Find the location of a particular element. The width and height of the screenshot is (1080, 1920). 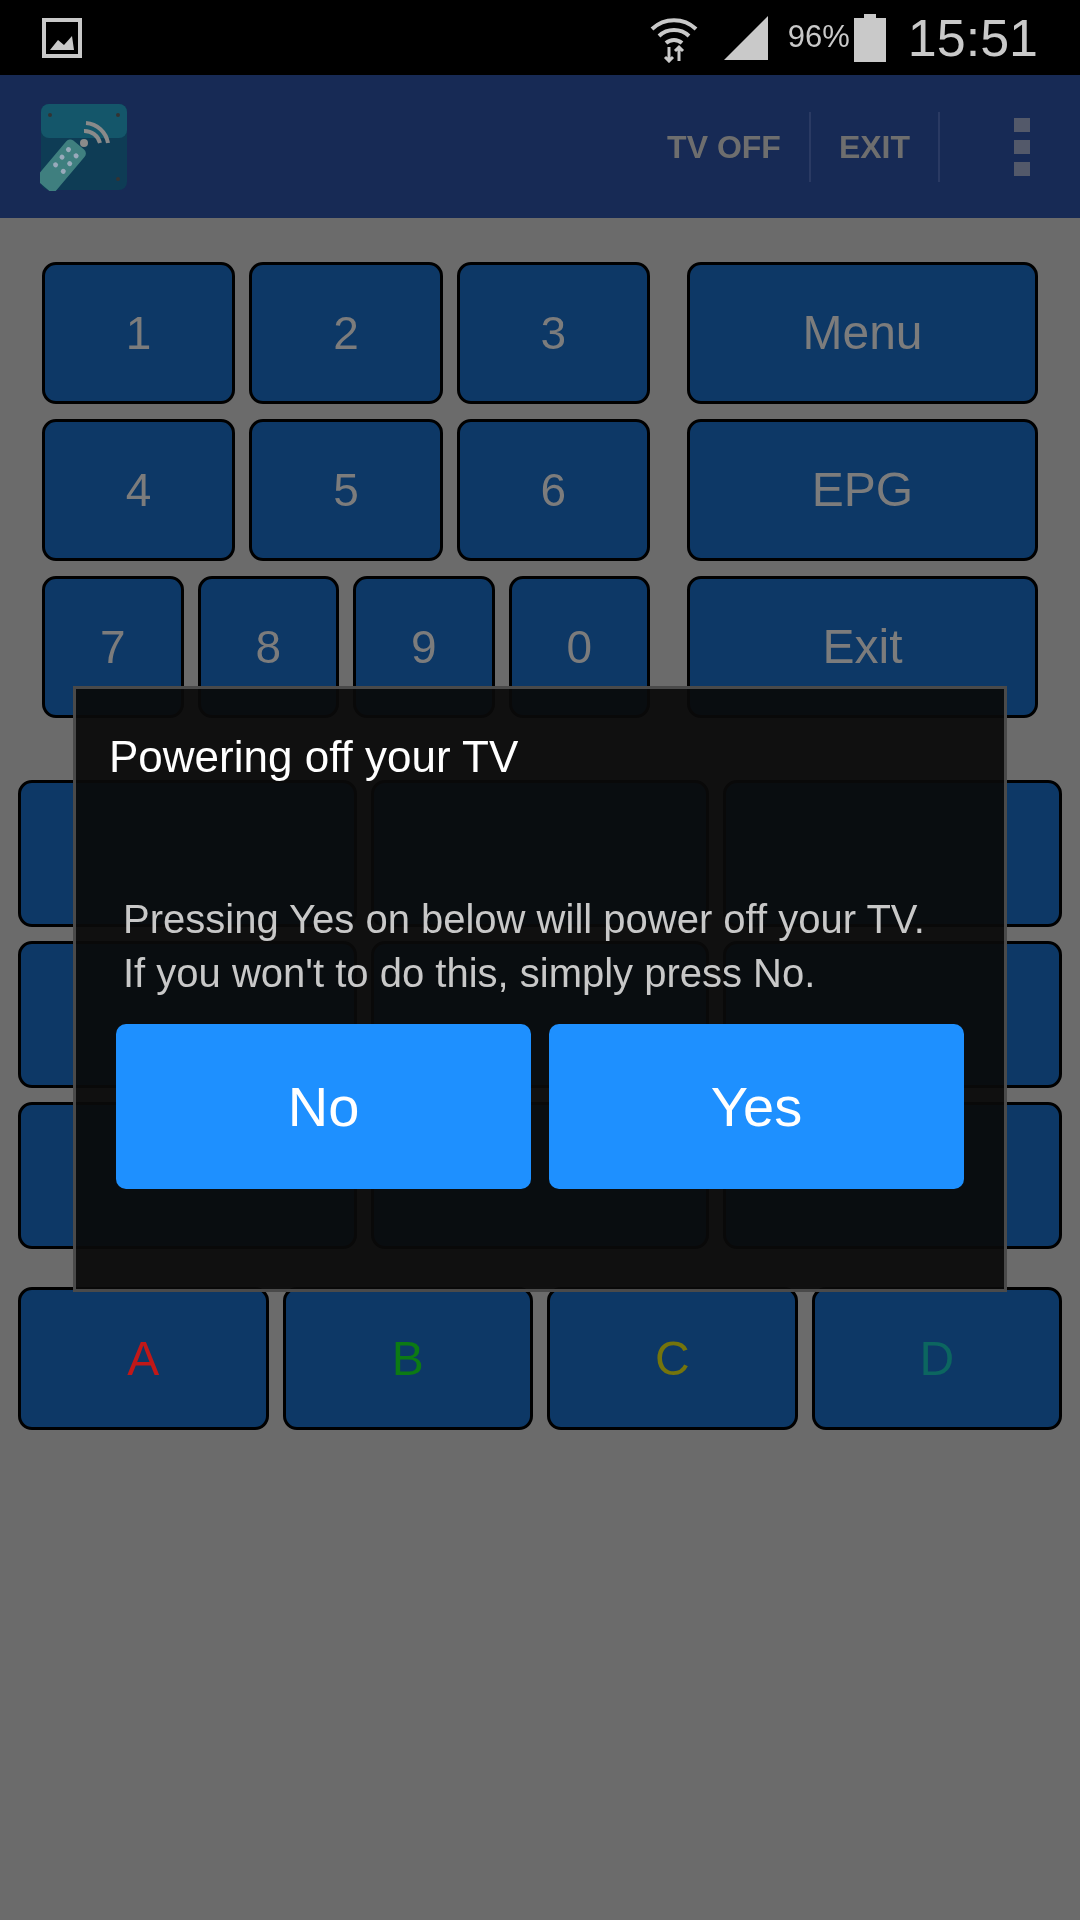

color-key: A is located at coordinates (143, 1358).